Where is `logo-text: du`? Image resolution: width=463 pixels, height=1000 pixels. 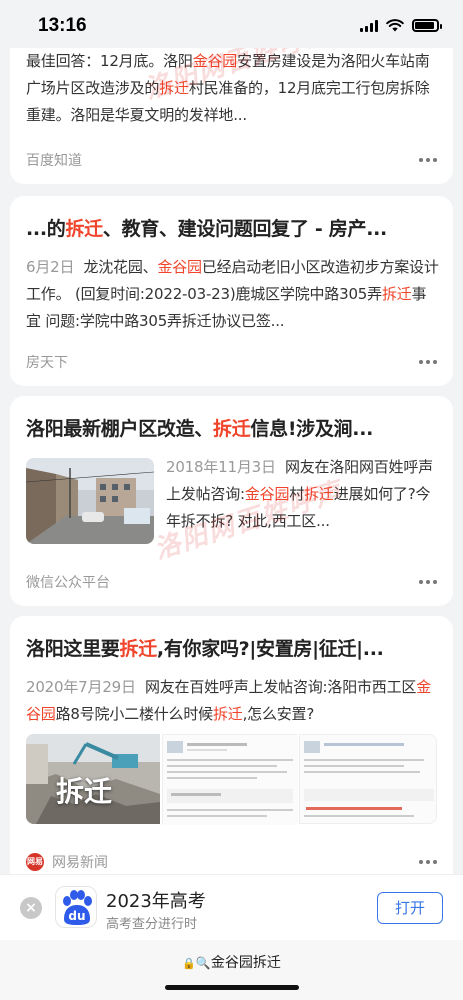
logo-text: du is located at coordinates (77, 916).